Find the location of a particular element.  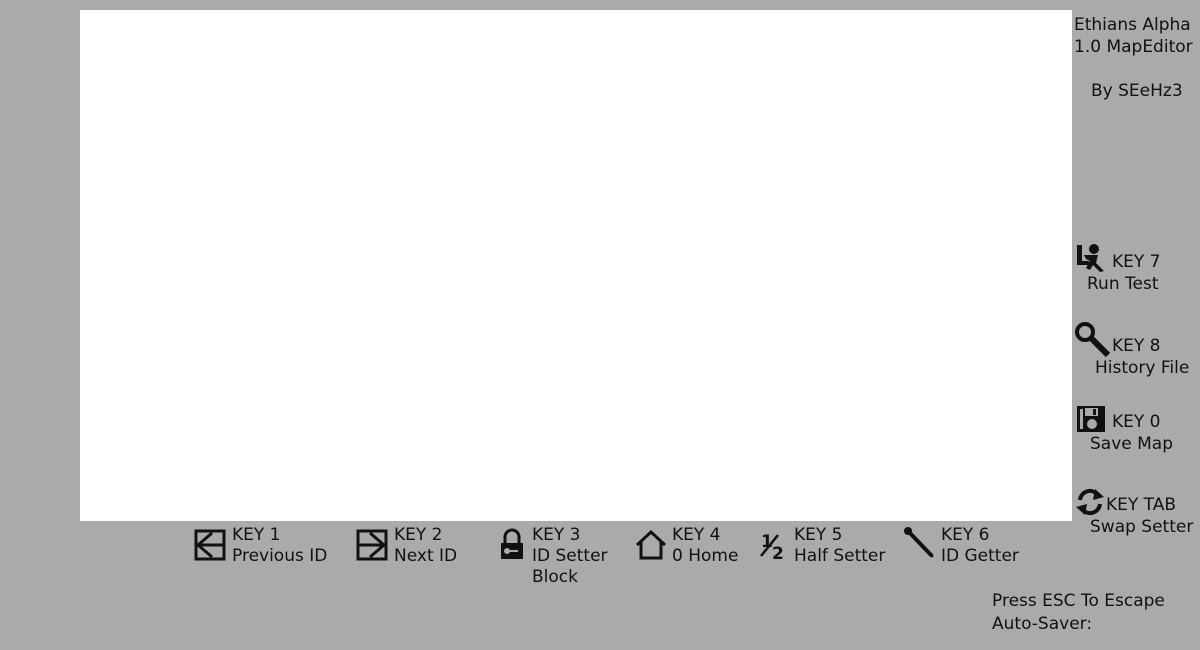

half-setter-label: Half Setter is located at coordinates (840, 556).